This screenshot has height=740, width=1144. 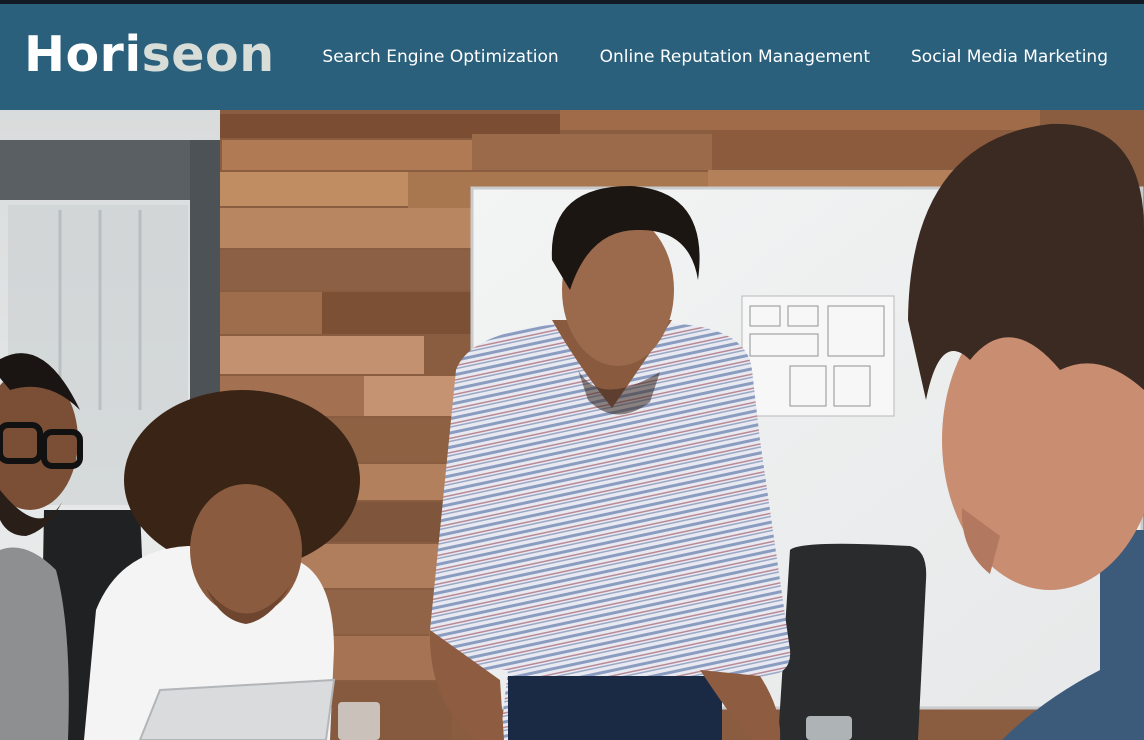 I want to click on nav-link-social-media-marketing: Social Media Marketing, so click(x=1009, y=57).